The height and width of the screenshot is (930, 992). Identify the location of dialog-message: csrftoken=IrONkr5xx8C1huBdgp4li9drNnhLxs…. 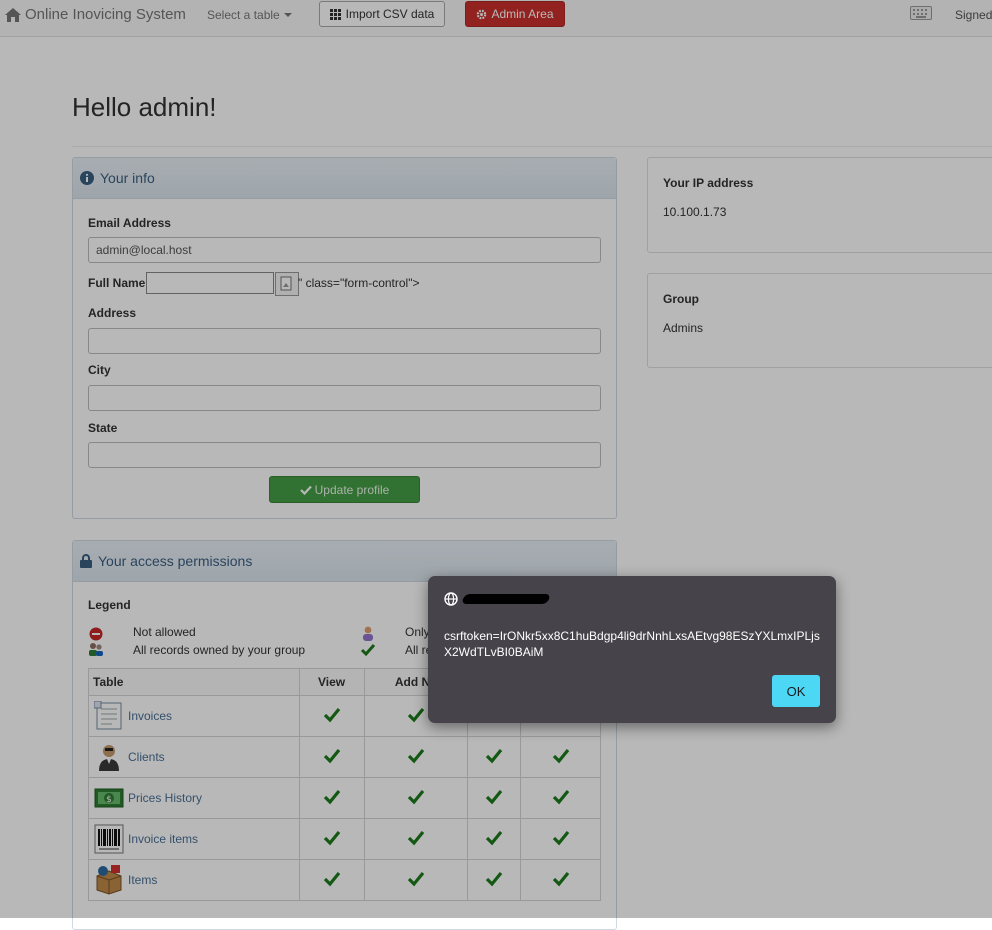
(632, 644).